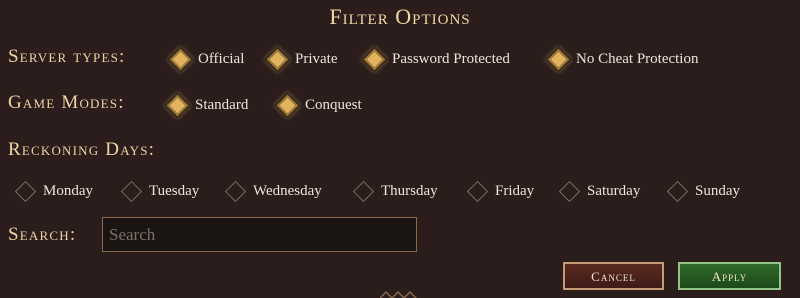 The image size is (800, 298). What do you see at coordinates (42, 234) in the screenshot?
I see `search-label: Search:` at bounding box center [42, 234].